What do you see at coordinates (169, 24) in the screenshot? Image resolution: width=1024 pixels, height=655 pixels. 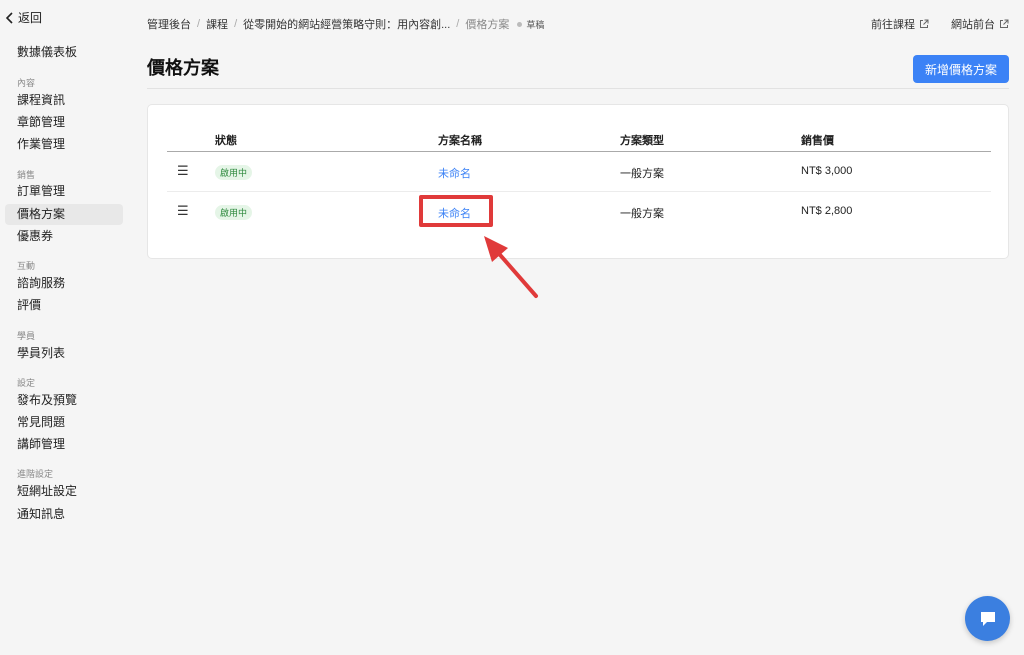 I see `breadcrumb-admin: 管理後台` at bounding box center [169, 24].